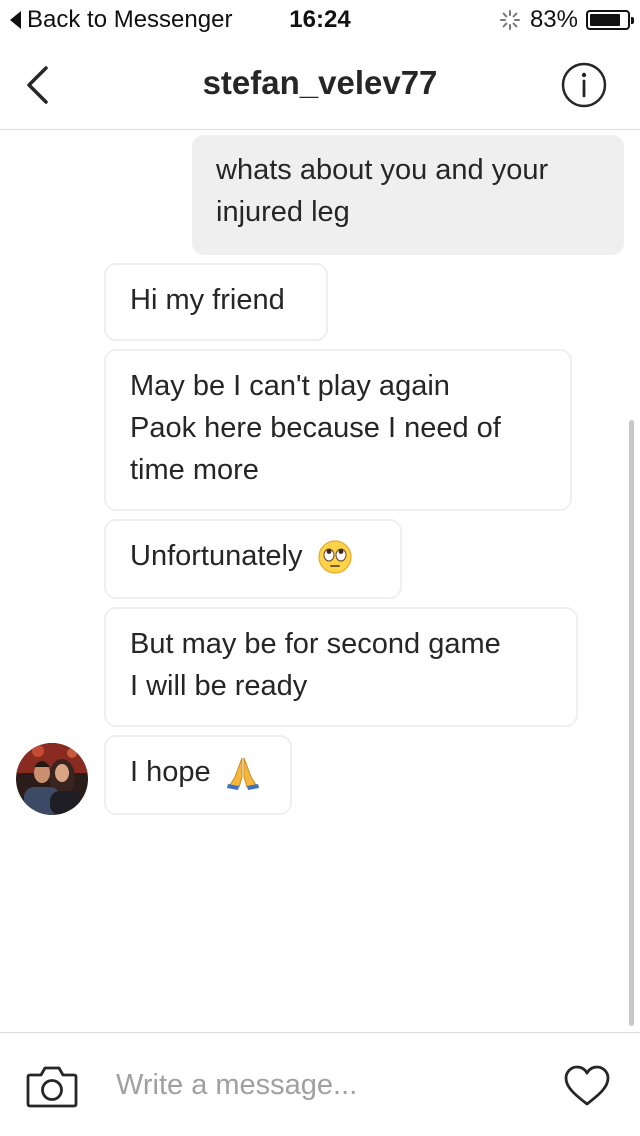  I want to click on status-bar: Back to Messenger 16:24 83%, so click(320, 20).